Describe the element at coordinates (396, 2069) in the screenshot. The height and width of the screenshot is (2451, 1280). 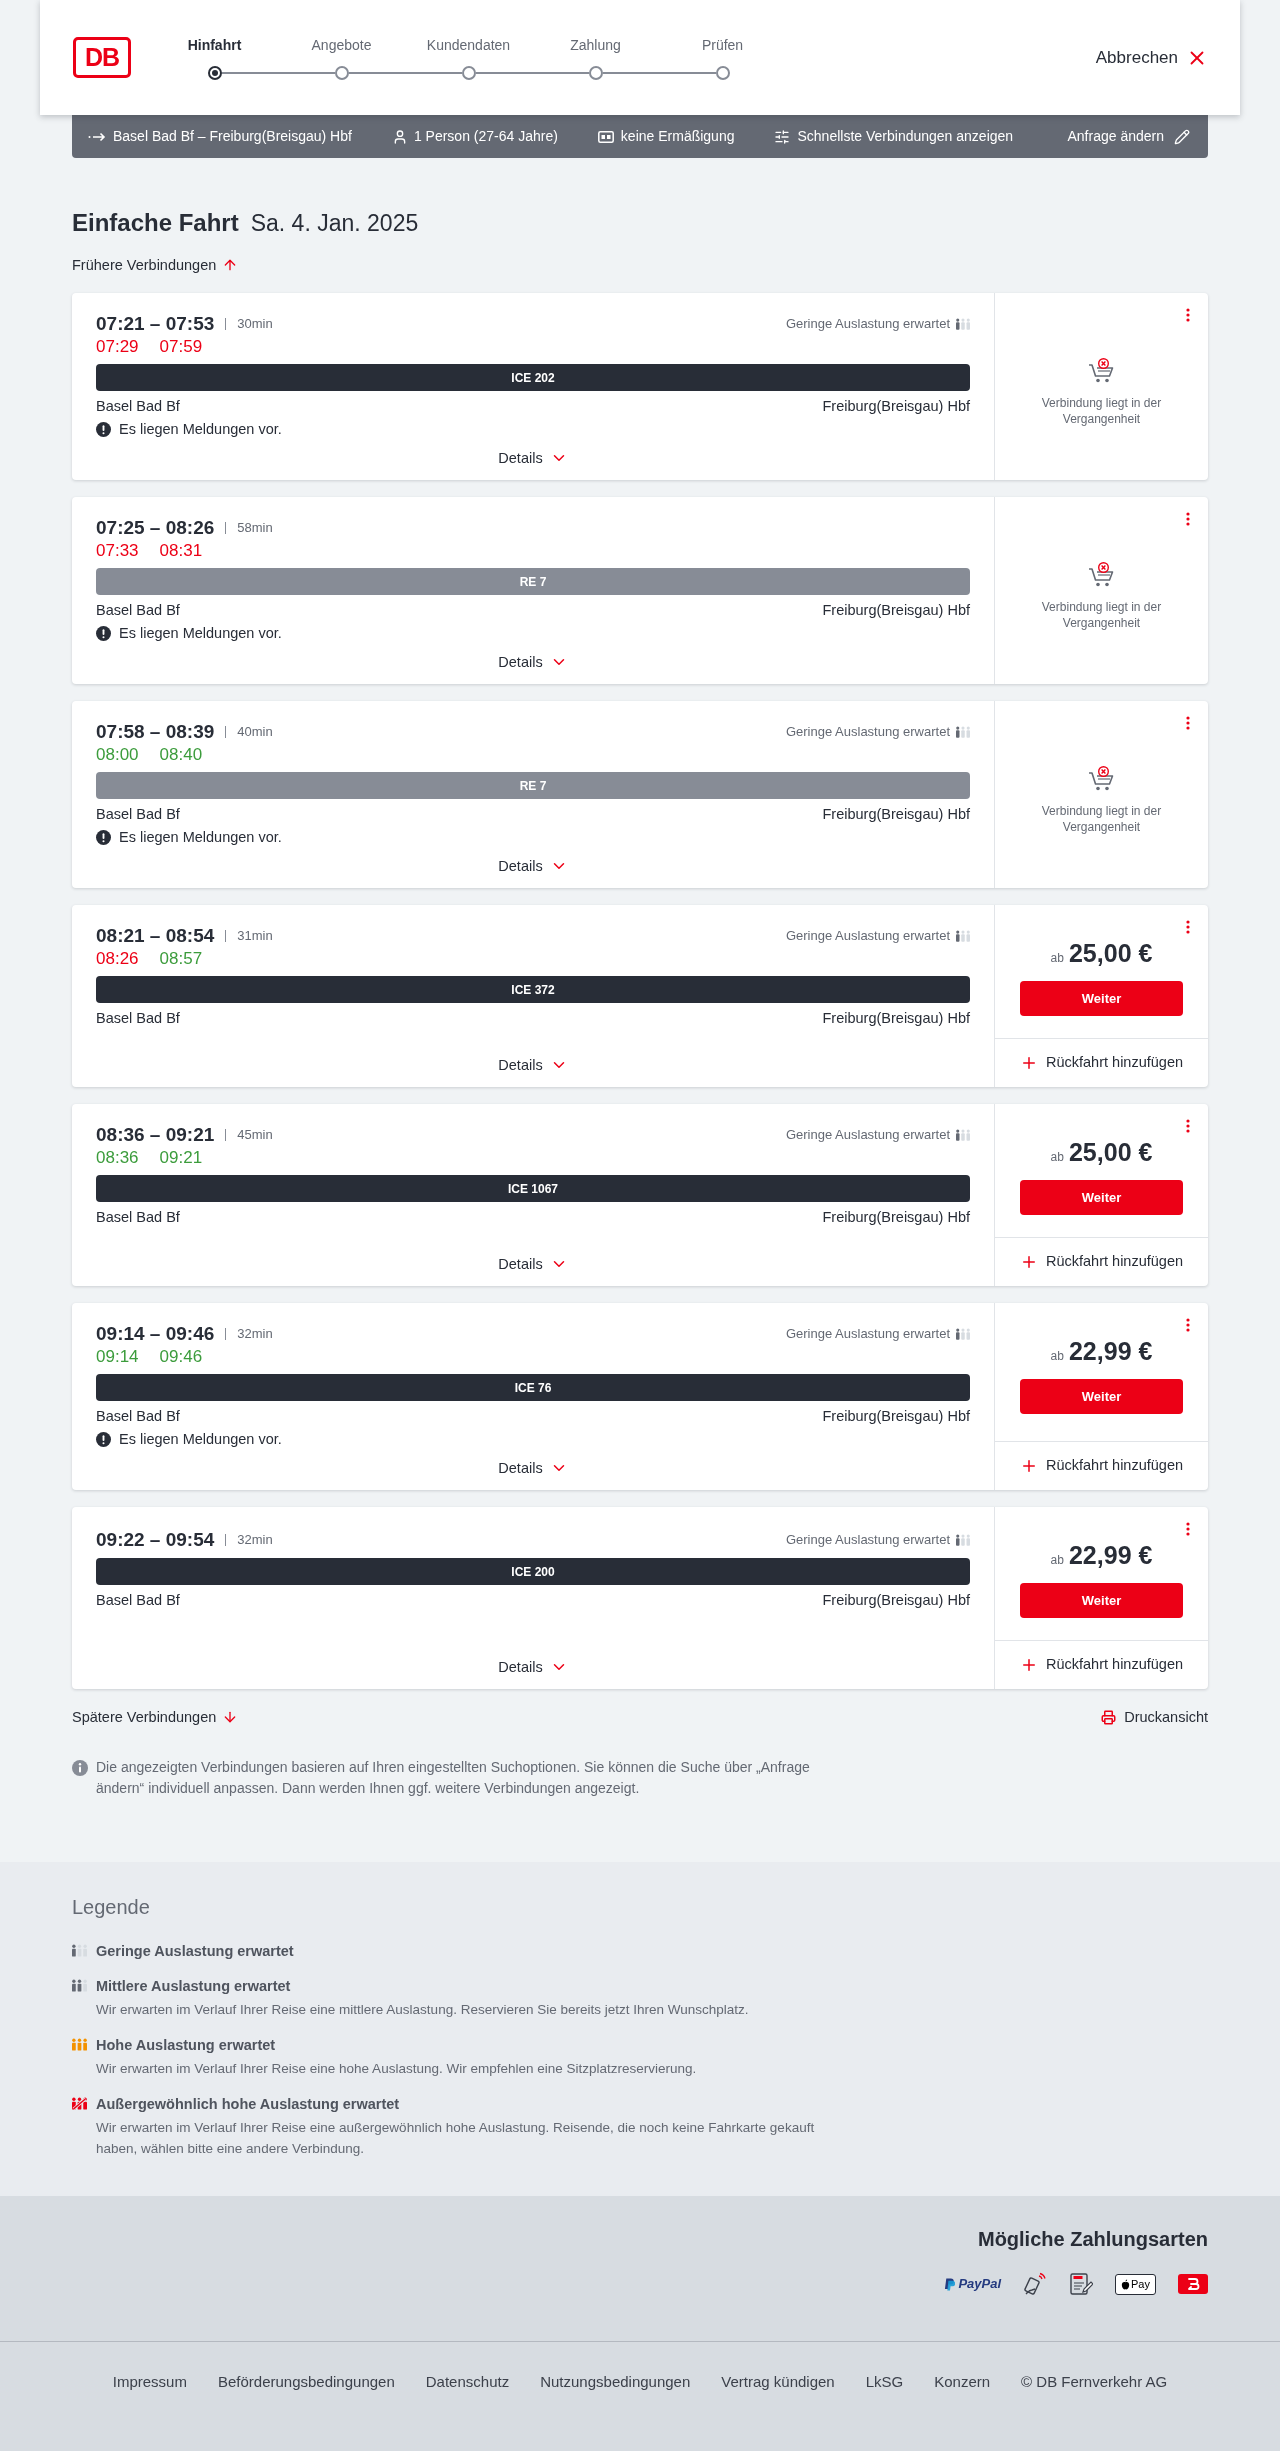
I see `legend-item-description: Wir erwarten im Verlauf Ihrer Reise eine hohe Auslastung. Wir empfehlen eine Sitzplatzreservierung.` at that location.